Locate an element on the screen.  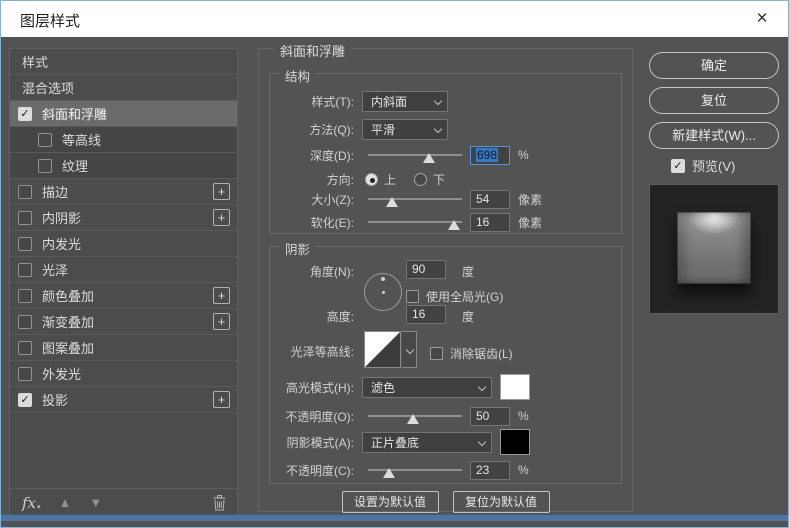
effect-label: 纹理 is located at coordinates (75, 166).